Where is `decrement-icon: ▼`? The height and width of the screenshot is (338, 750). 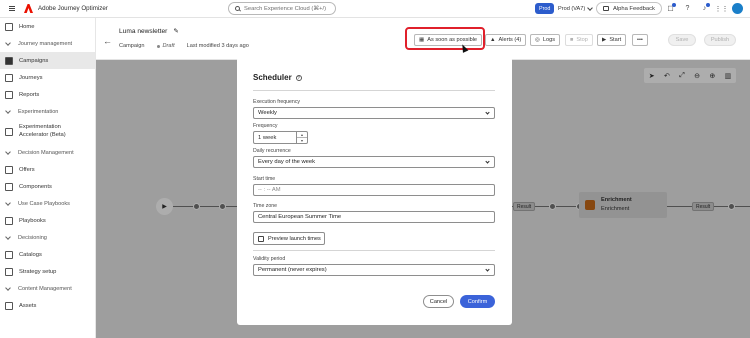 decrement-icon: ▼ is located at coordinates (302, 140).